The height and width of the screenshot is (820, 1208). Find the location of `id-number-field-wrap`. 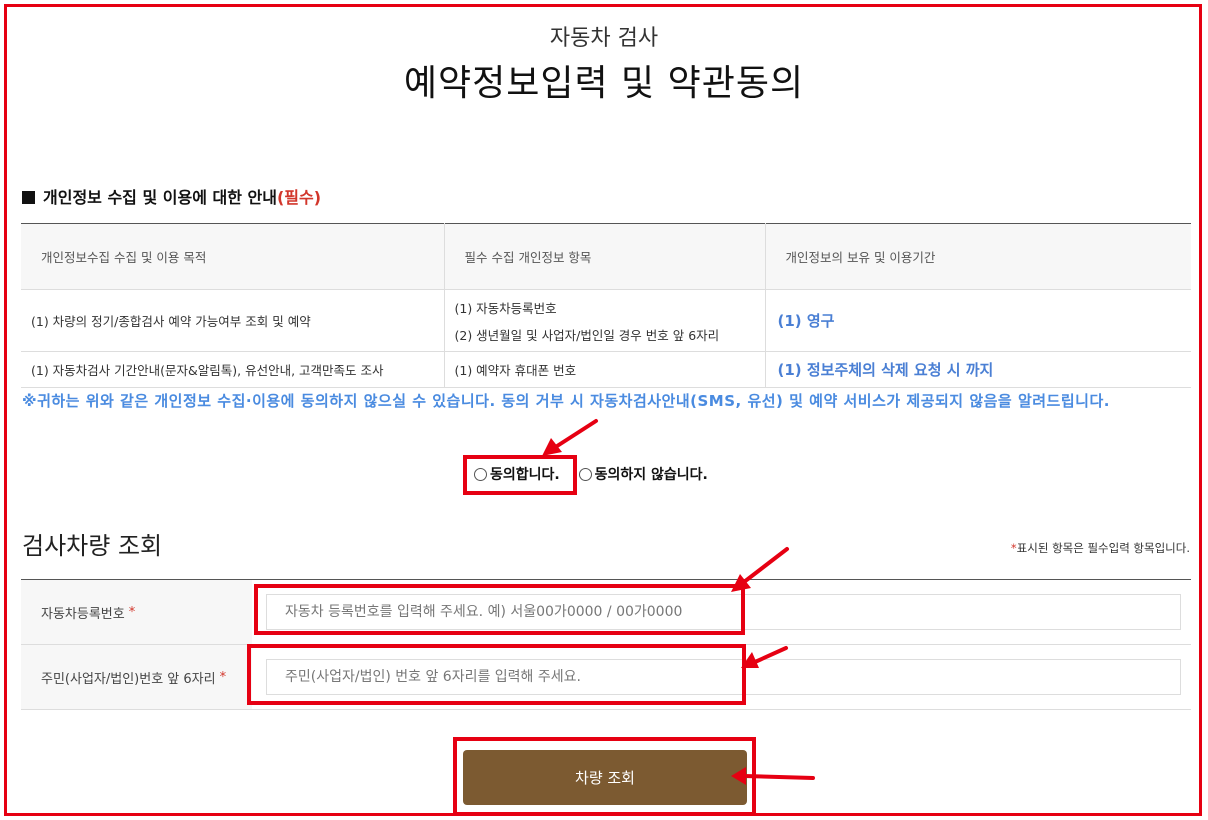

id-number-field-wrap is located at coordinates (721, 677).